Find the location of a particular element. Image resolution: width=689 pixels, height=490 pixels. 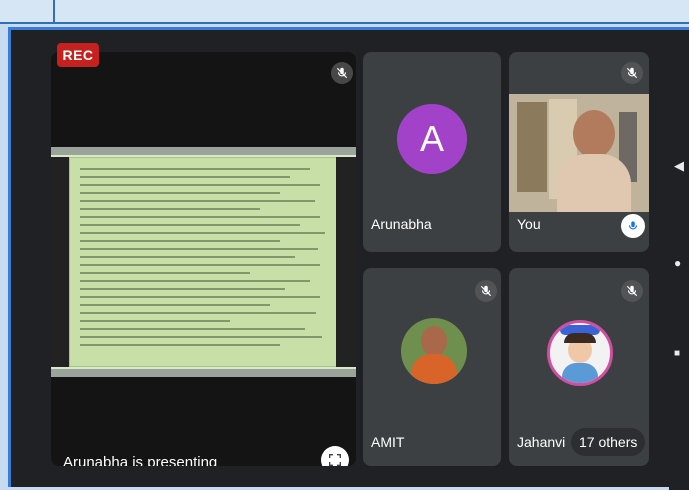

participant-name: Jahanvi is located at coordinates (541, 442).